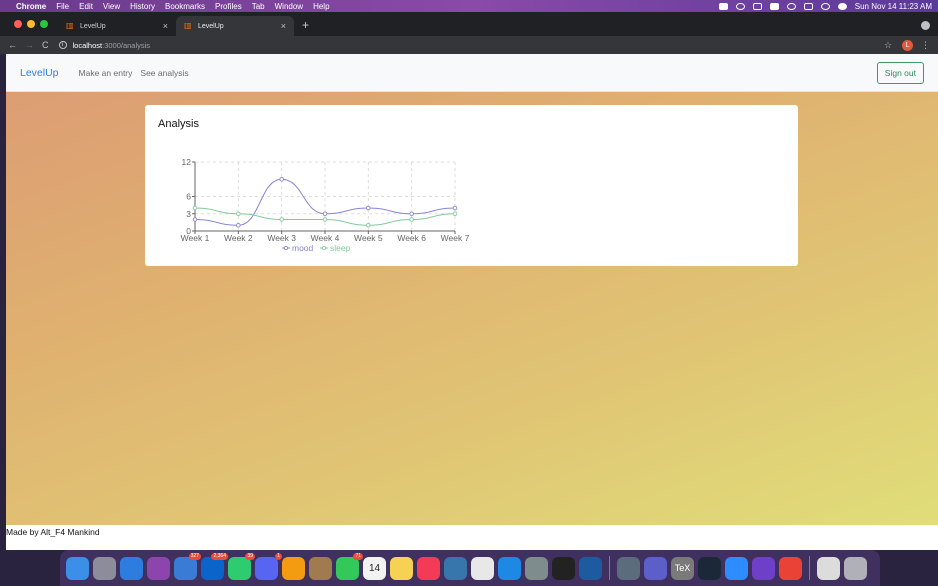 The width and height of the screenshot is (938, 586). What do you see at coordinates (763, 568) in the screenshot?
I see `dock-github-icon` at bounding box center [763, 568].